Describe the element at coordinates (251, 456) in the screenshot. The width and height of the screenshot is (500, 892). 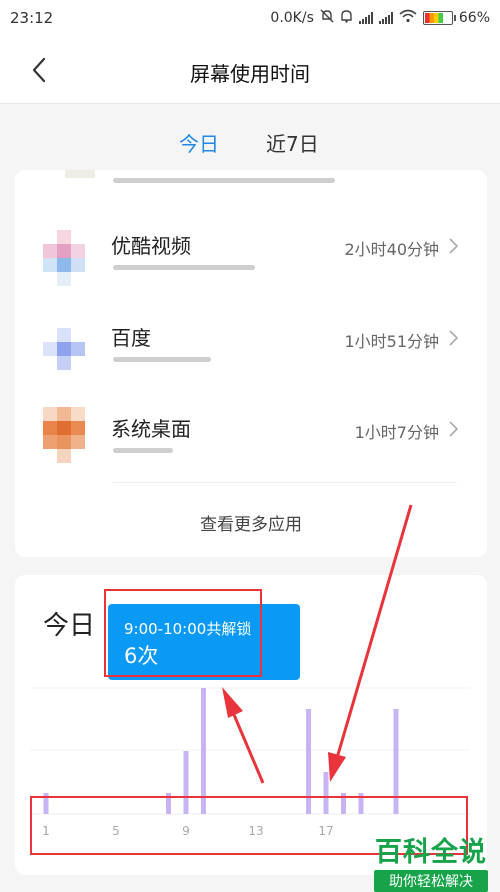
I see `app-row-desktop: 系统桌面 1小时7分钟` at that location.